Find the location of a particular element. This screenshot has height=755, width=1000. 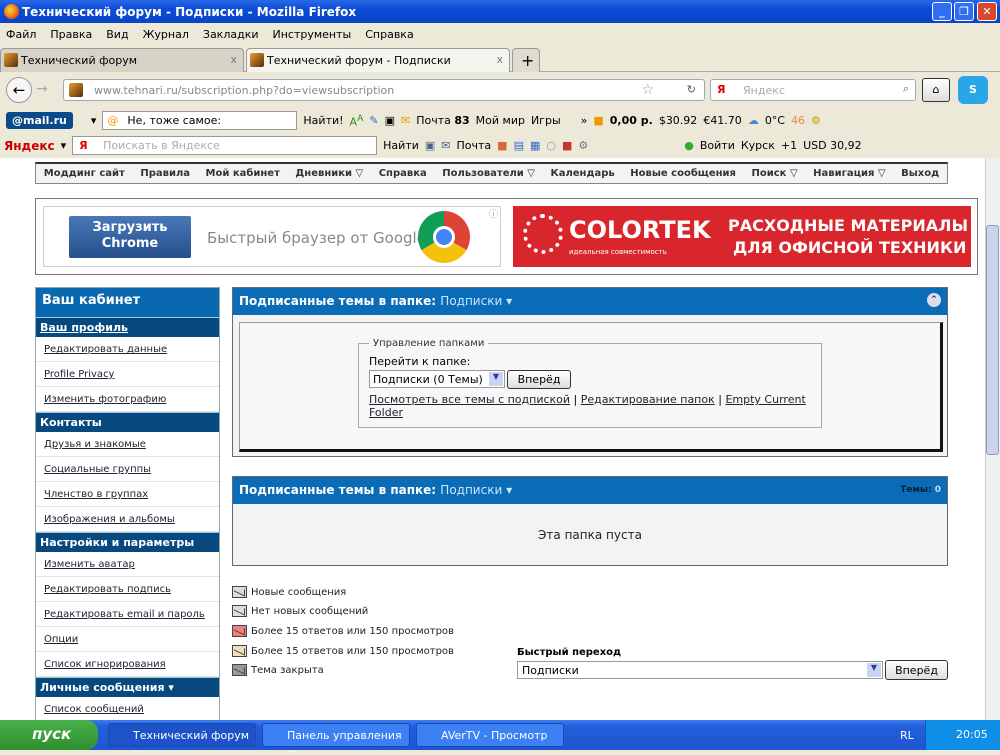

mail-link: Почта is located at coordinates (433, 120).